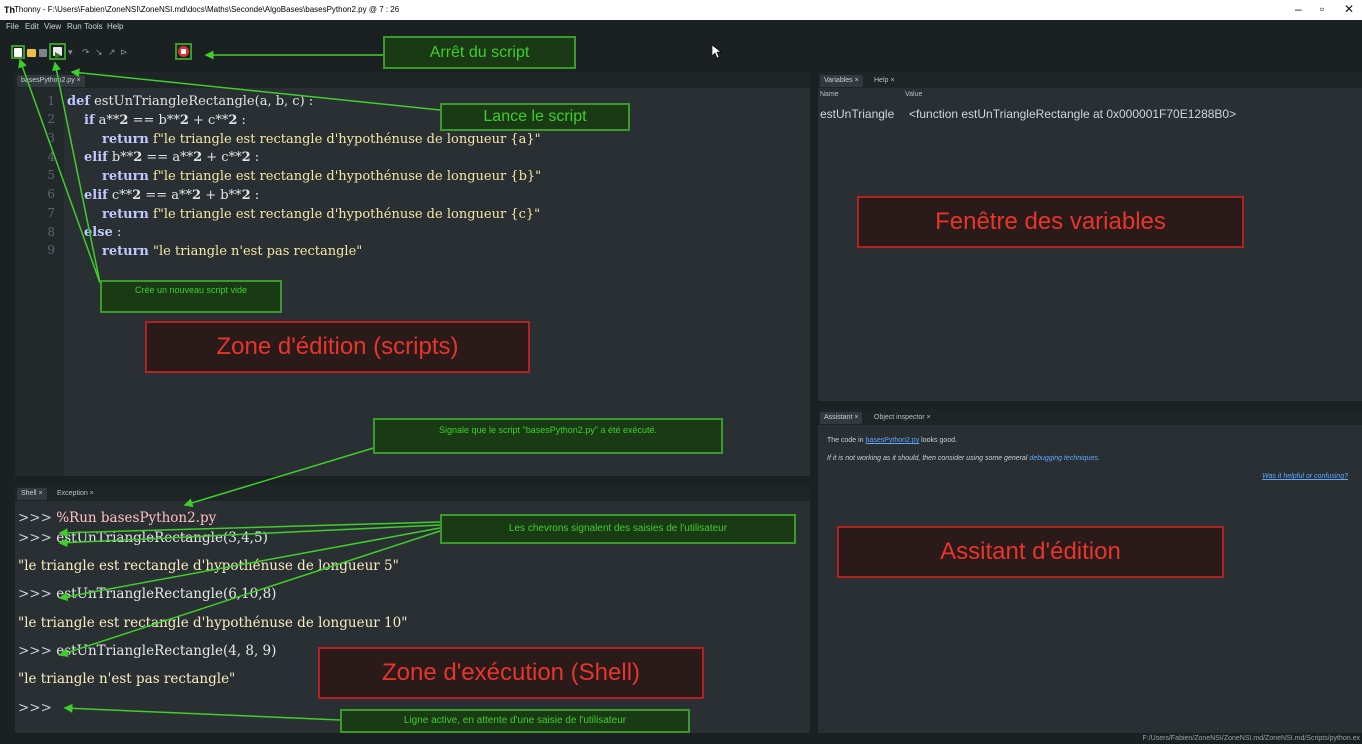  Describe the element at coordinates (171, 157) in the screenshot. I see `code-line-4: elif b**2 == a**2 + c**2 :` at that location.